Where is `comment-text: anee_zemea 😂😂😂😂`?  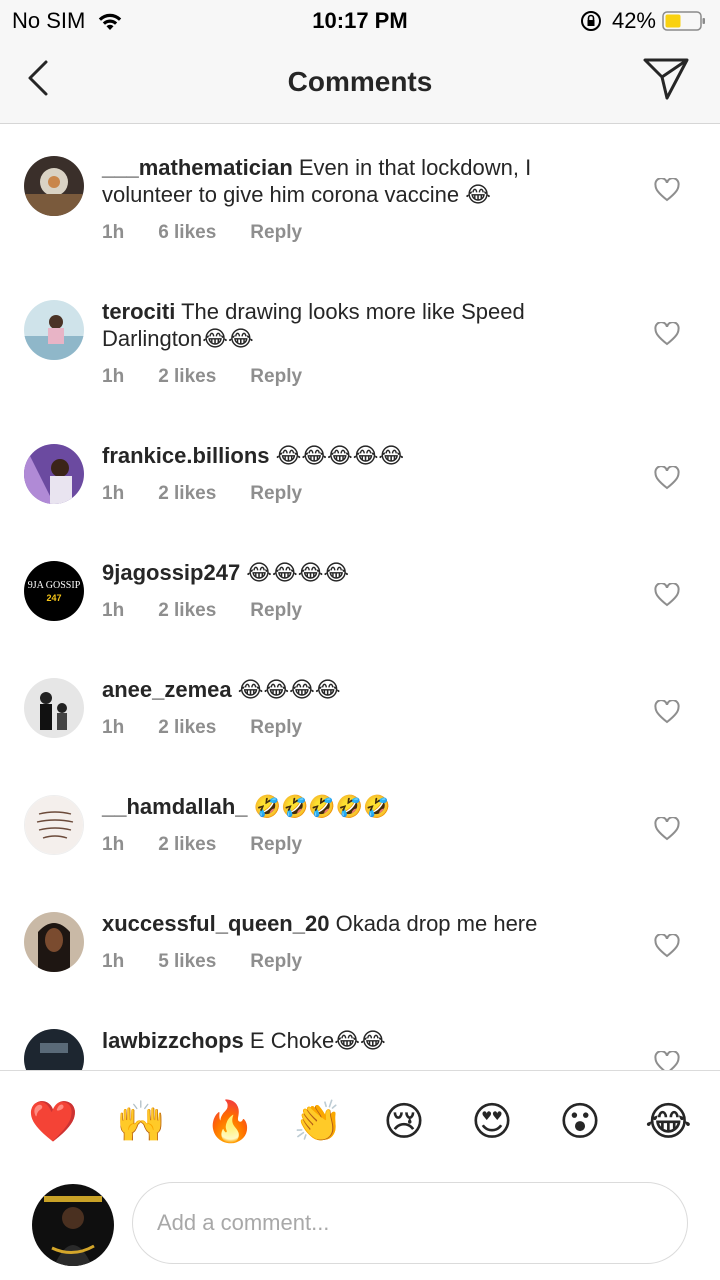
comment-text: anee_zemea 😂😂😂😂 is located at coordinates (352, 689).